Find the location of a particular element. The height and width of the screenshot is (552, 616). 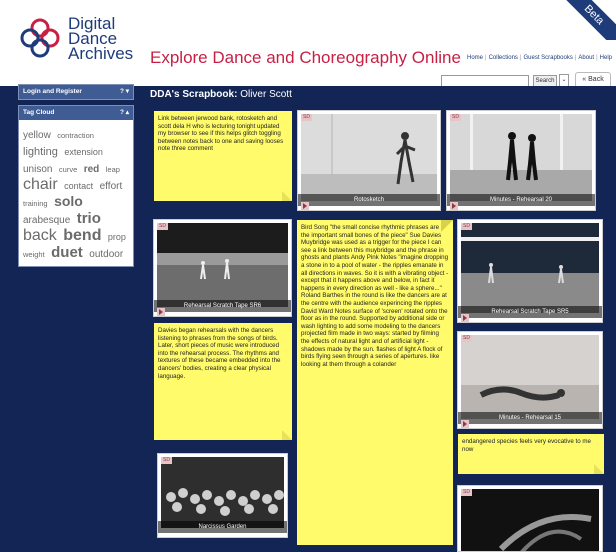

image-thumbnail is located at coordinates (222, 492).